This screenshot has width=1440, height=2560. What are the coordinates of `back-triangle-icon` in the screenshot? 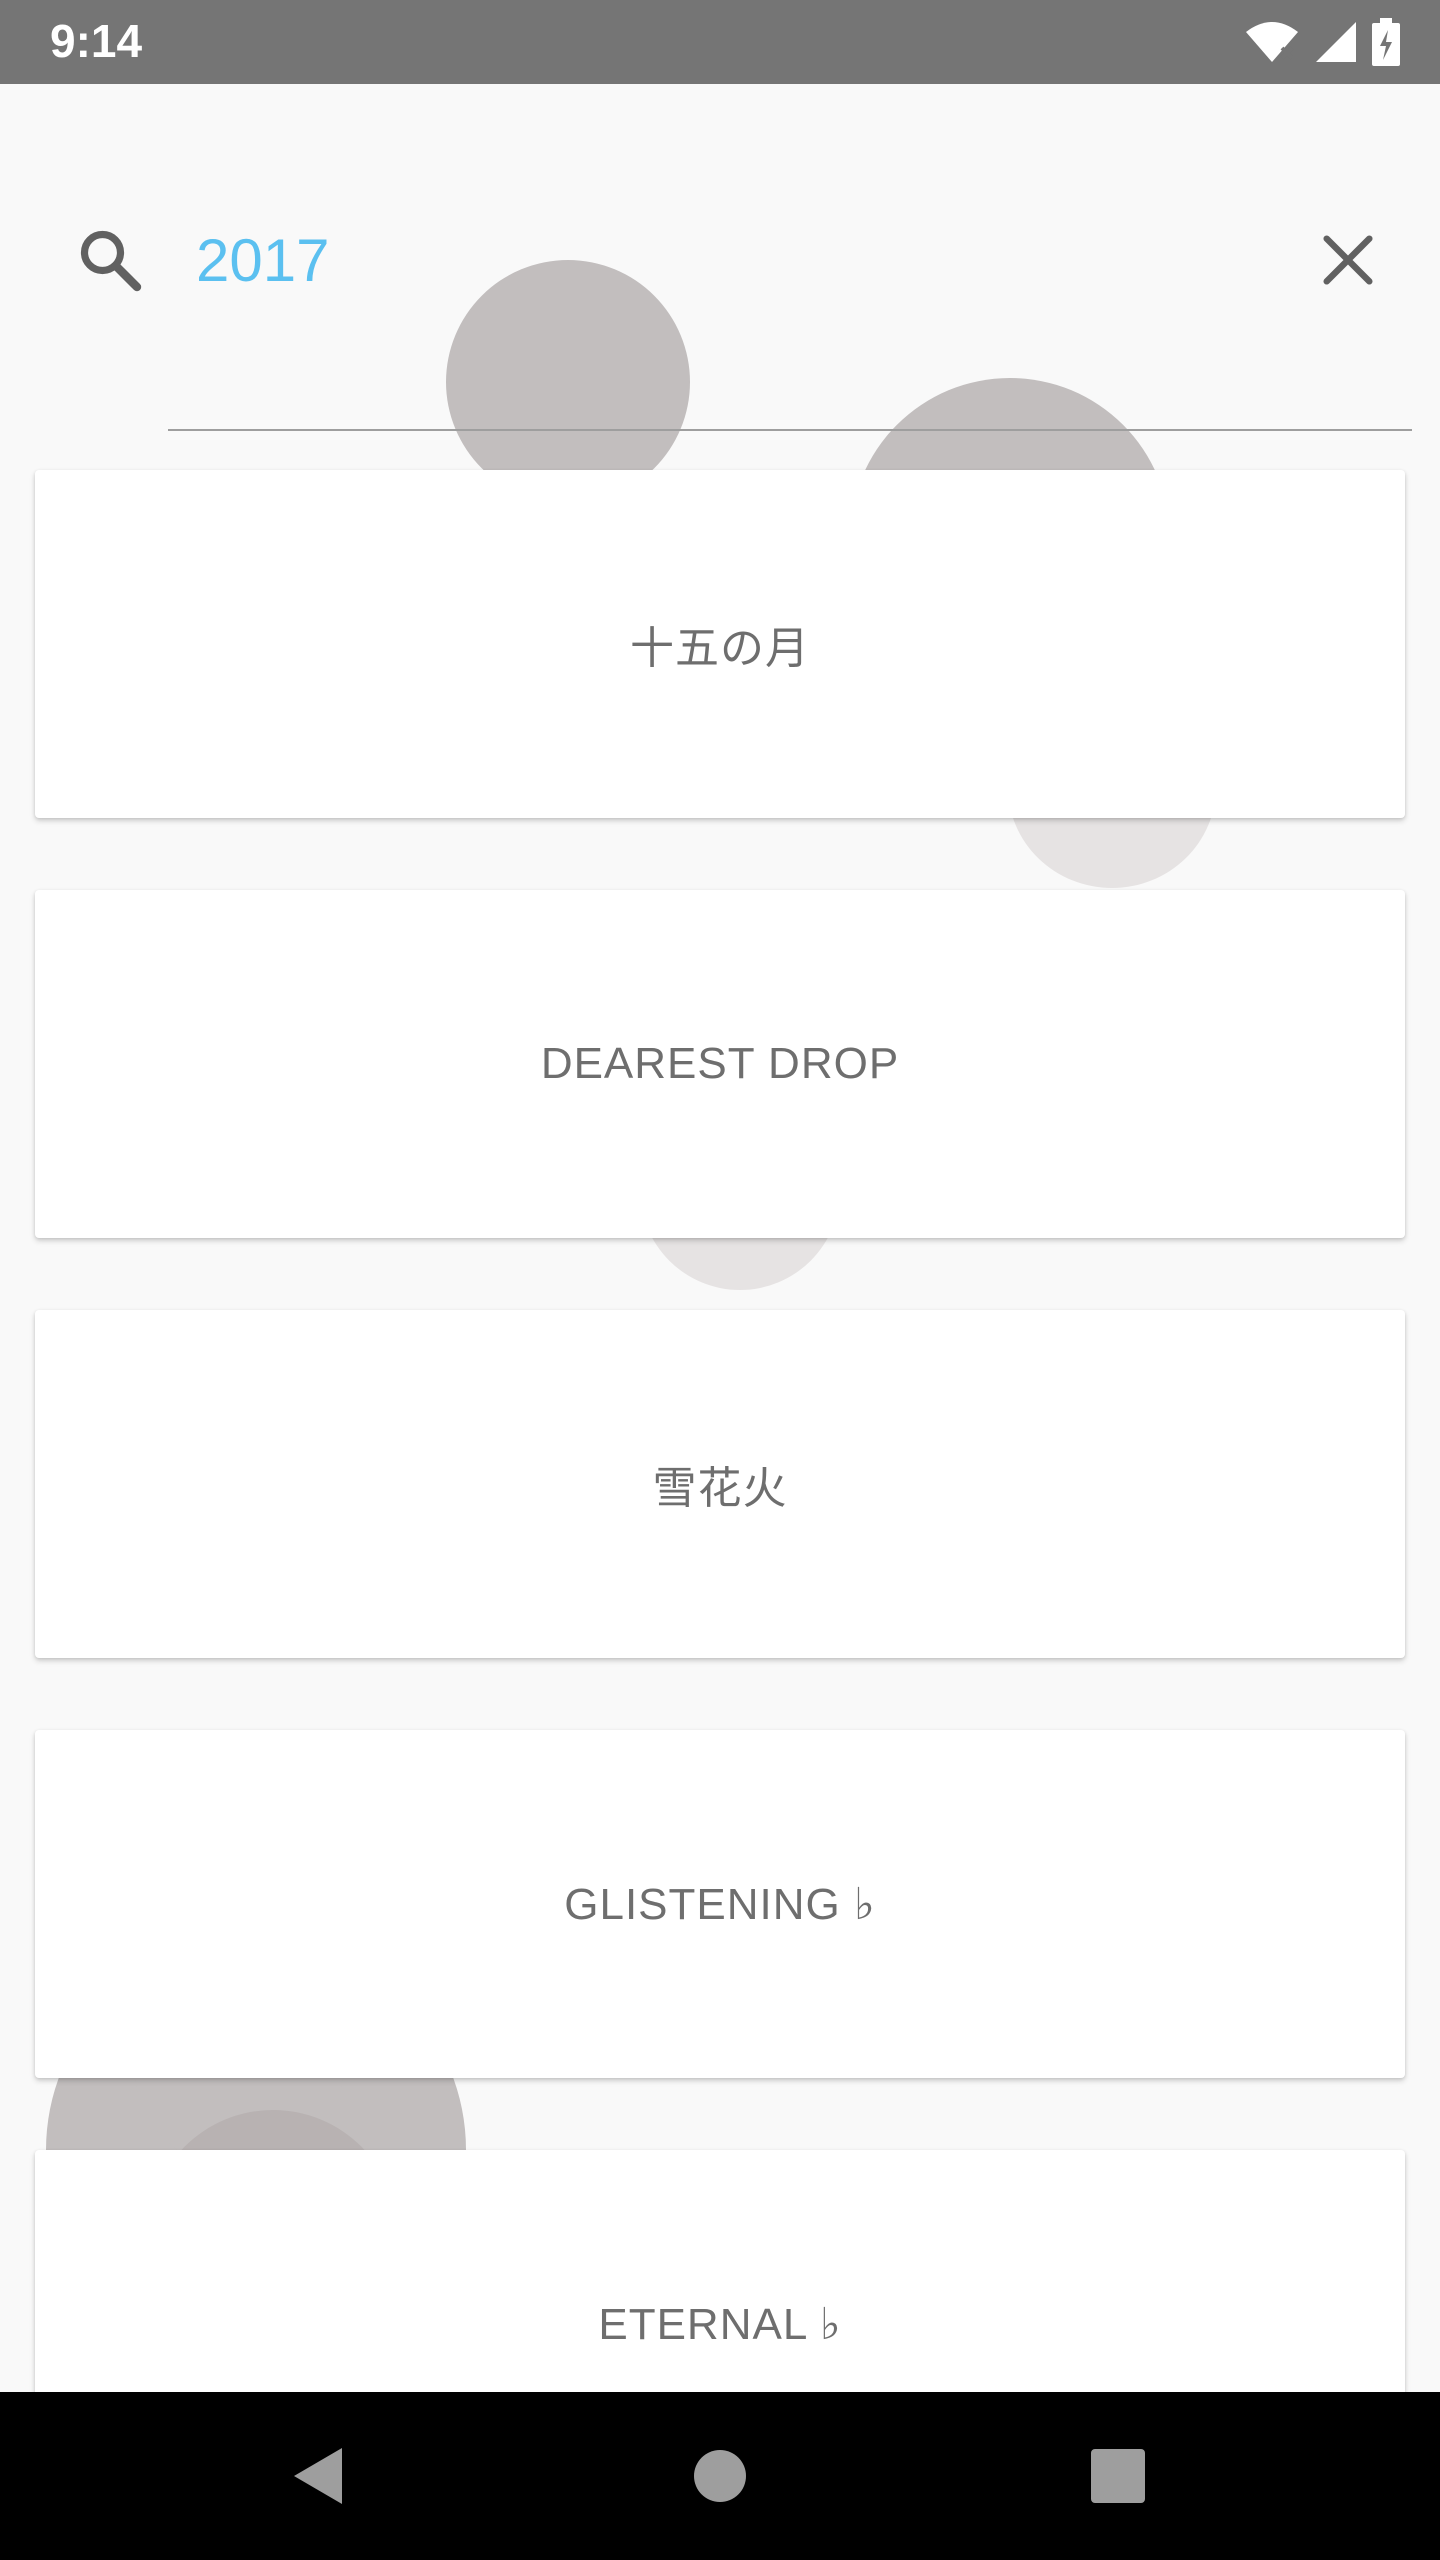 It's located at (318, 2476).